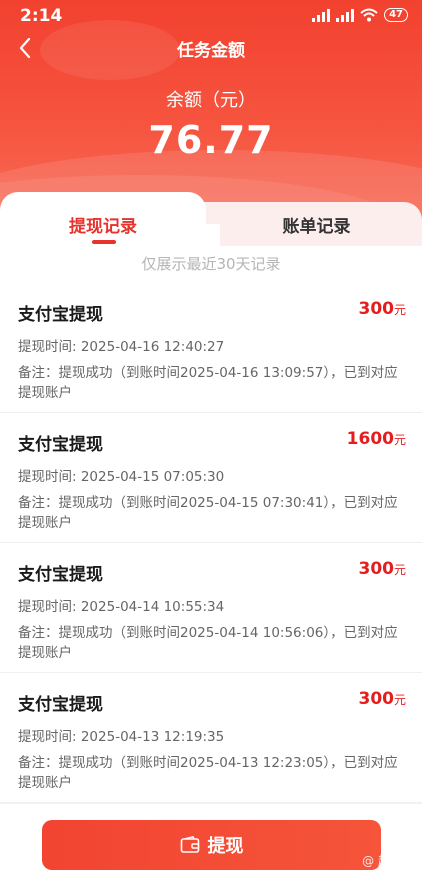 This screenshot has width=422, height=874. Describe the element at coordinates (396, 15) in the screenshot. I see `battery-icon: 47` at that location.